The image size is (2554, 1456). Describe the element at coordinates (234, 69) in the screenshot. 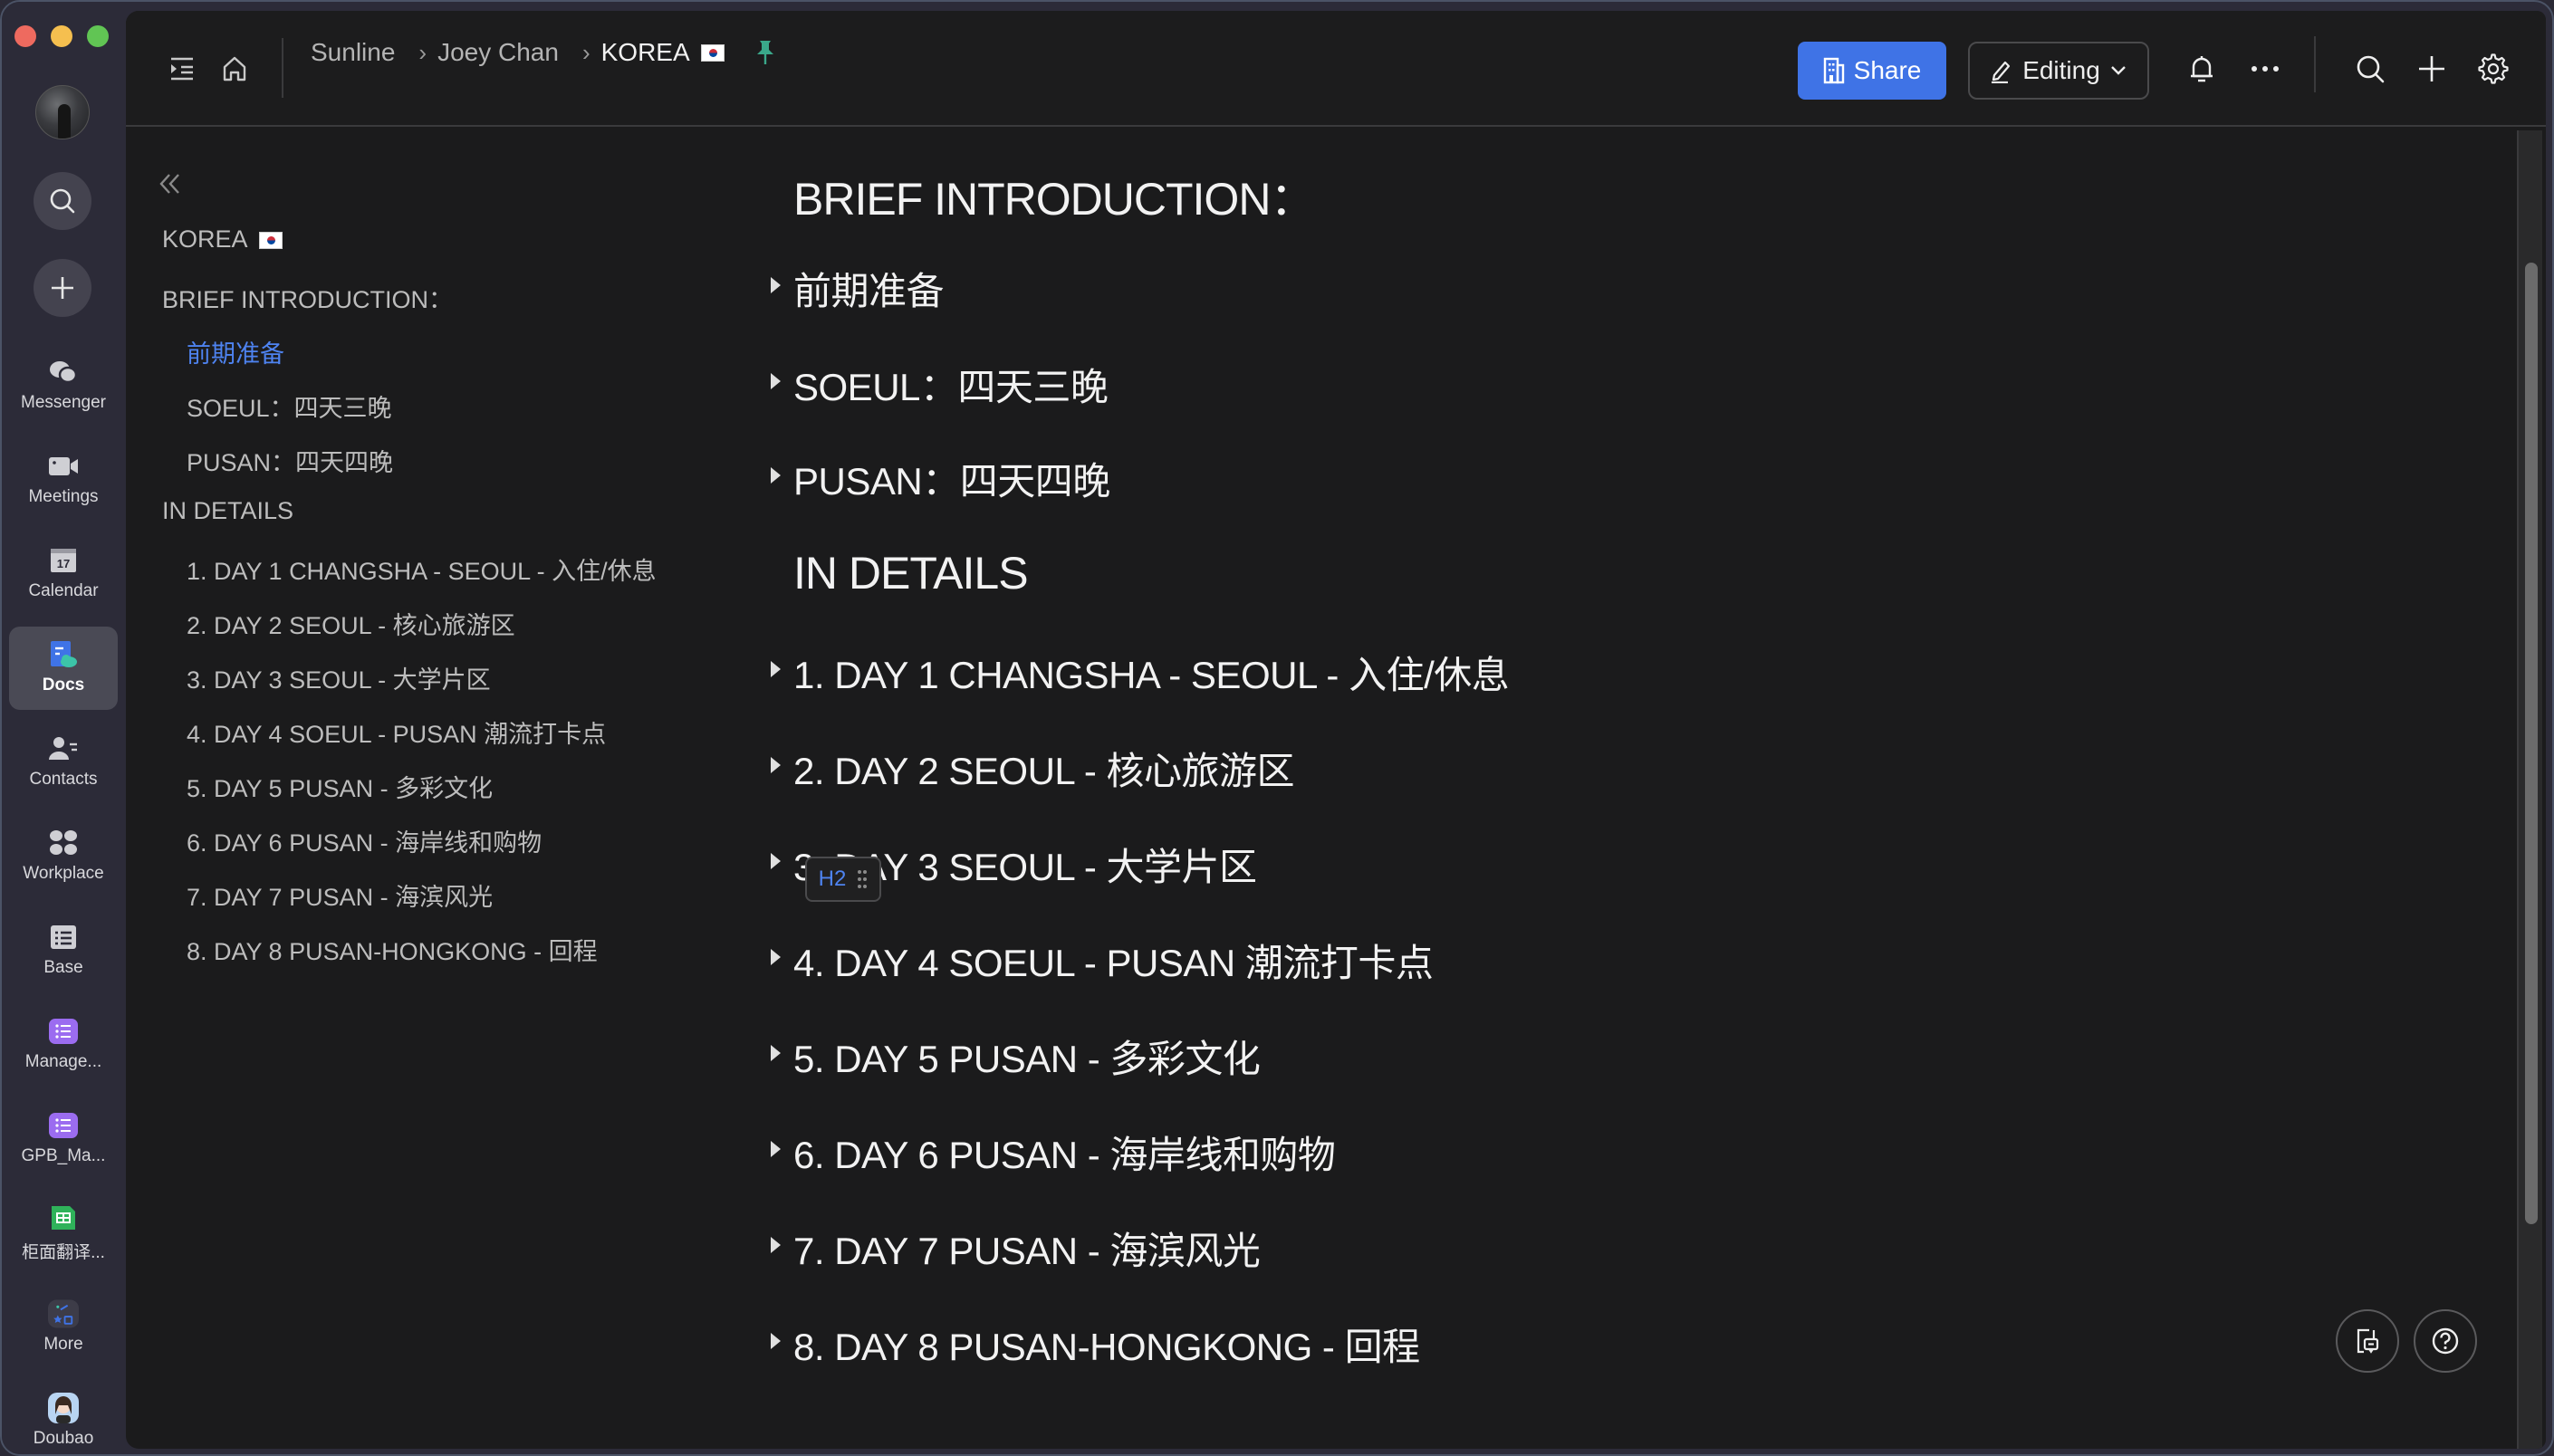

I see `home-button` at that location.